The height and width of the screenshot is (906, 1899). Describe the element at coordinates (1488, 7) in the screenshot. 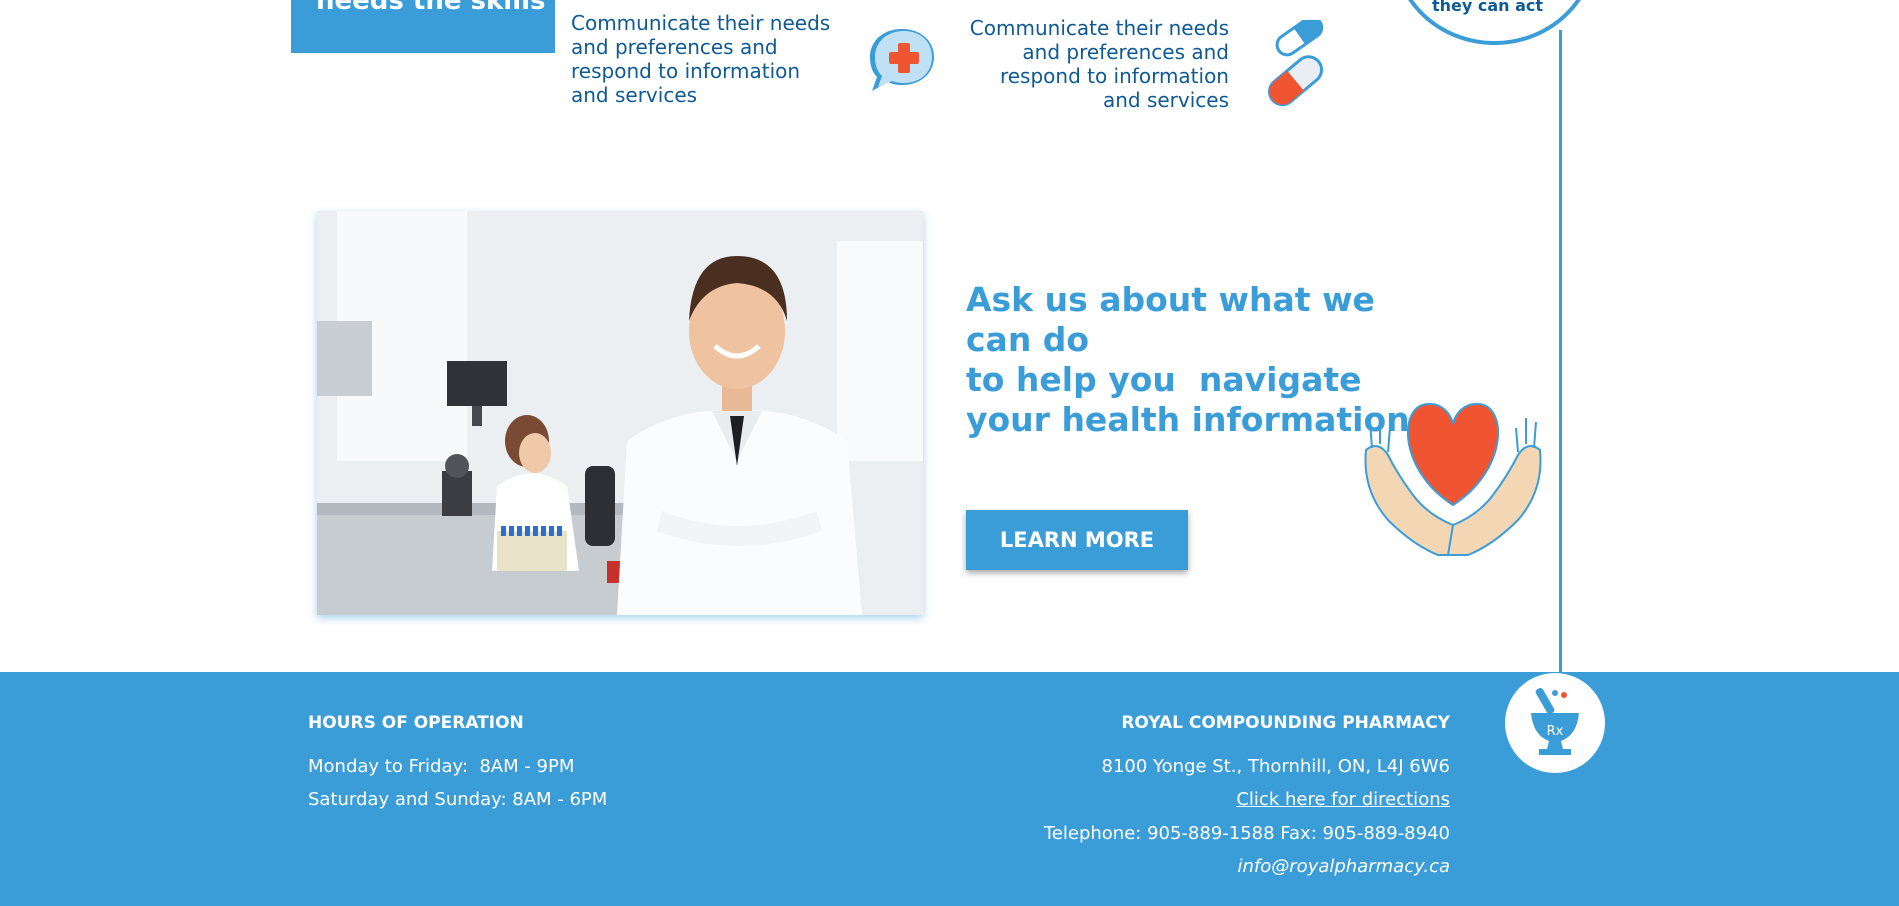

I see `circle-text: they can act` at that location.